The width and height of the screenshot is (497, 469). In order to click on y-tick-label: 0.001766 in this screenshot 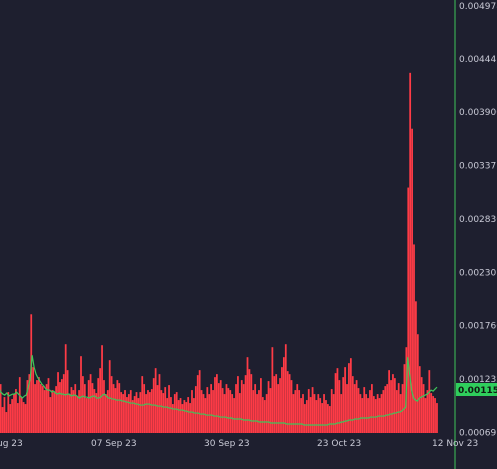, I will do `click(478, 327)`.